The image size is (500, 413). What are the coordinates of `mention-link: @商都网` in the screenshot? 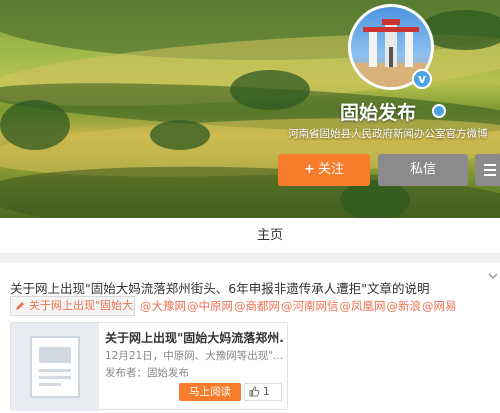 It's located at (257, 306).